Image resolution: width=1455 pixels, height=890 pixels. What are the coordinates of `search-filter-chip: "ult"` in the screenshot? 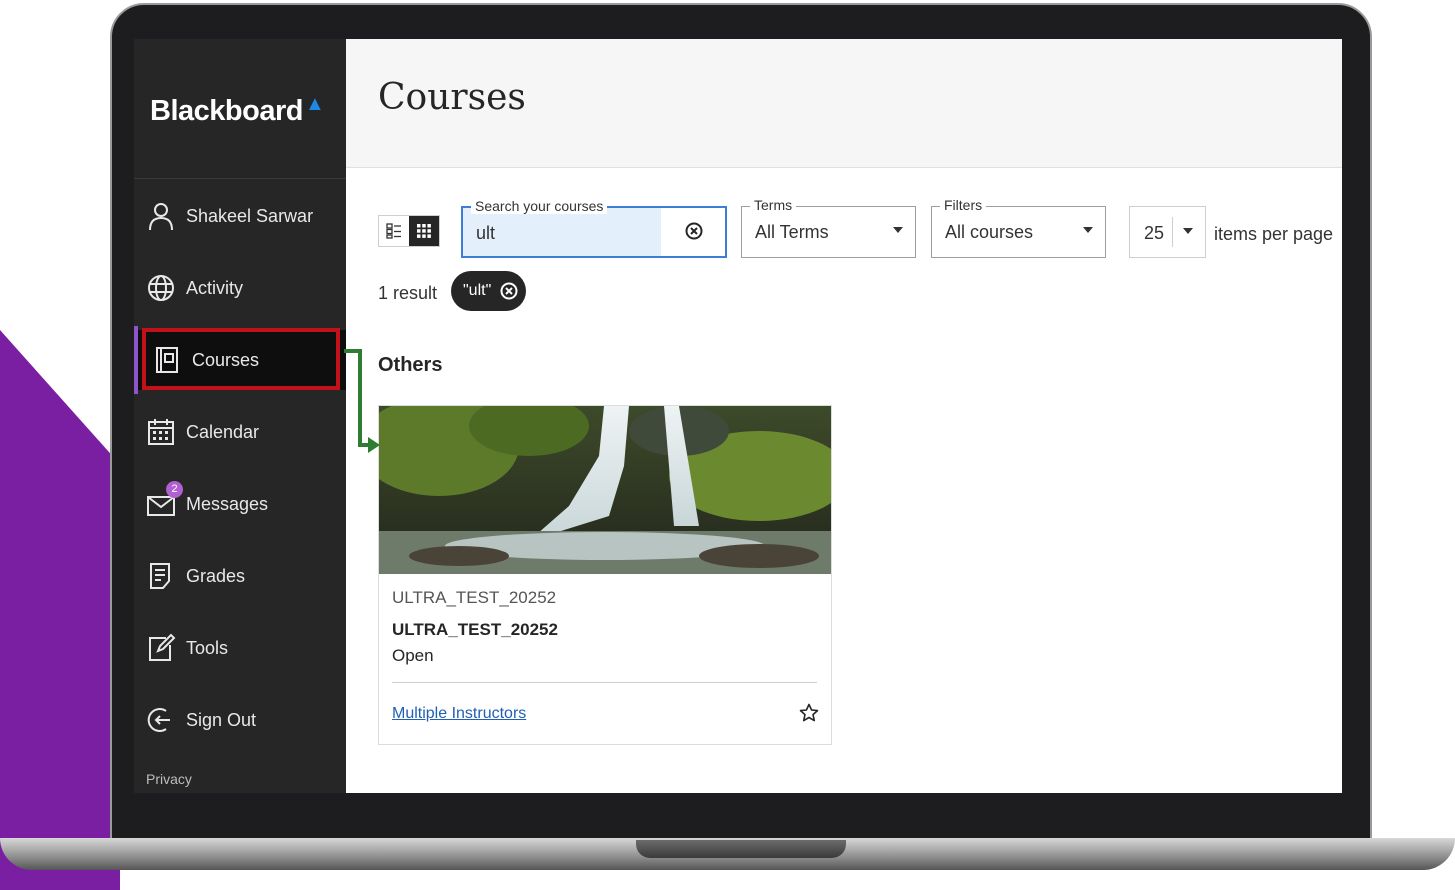 It's located at (489, 291).